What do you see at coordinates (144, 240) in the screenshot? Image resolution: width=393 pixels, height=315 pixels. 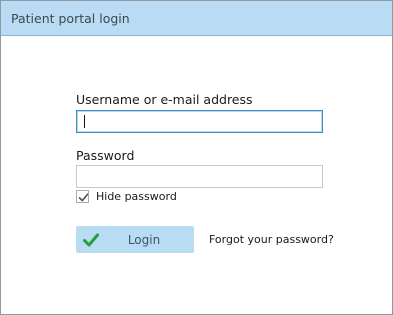 I see `login-button-label: Login` at bounding box center [144, 240].